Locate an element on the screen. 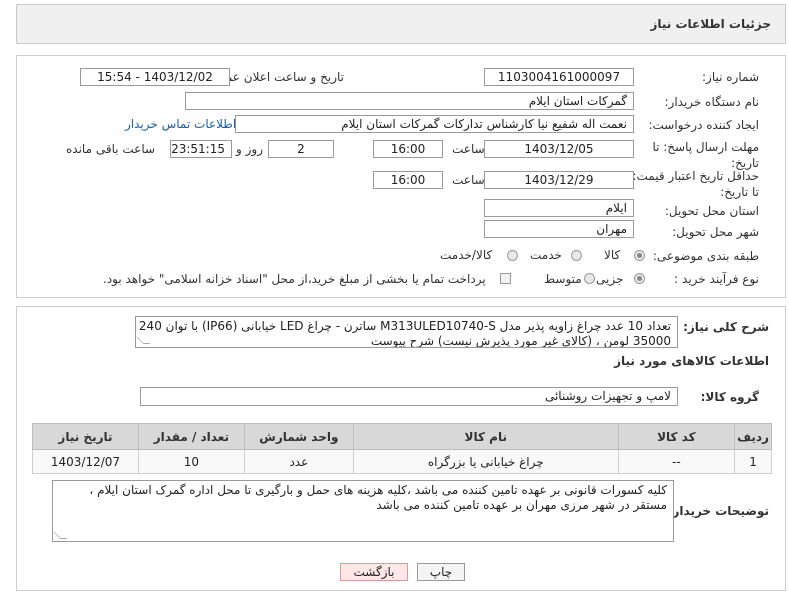 The image size is (789, 598). cell-unit: عدد is located at coordinates (298, 461).